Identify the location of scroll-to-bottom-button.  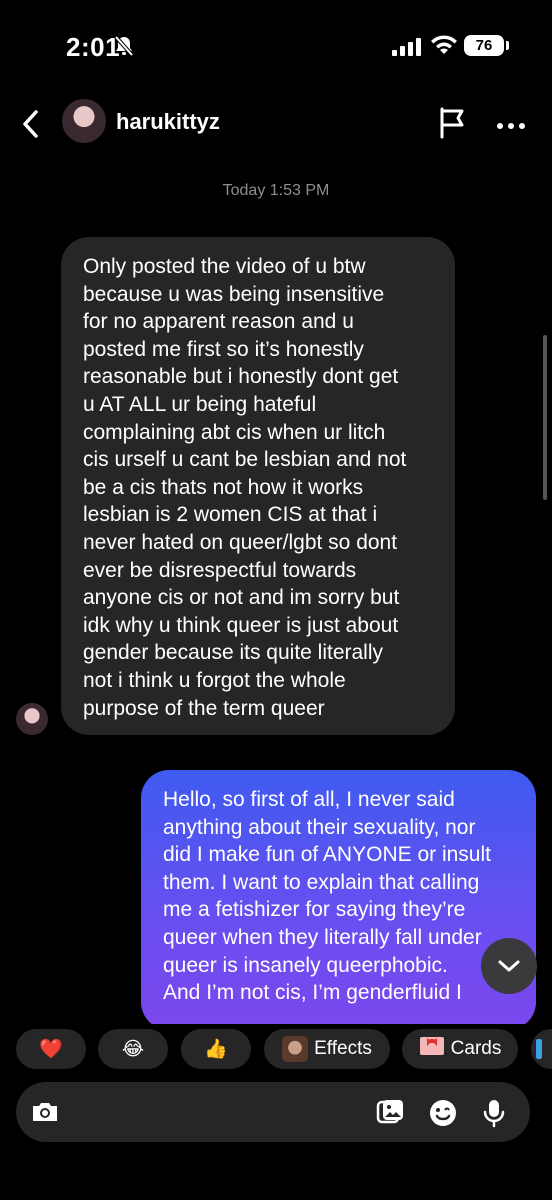
(509, 966).